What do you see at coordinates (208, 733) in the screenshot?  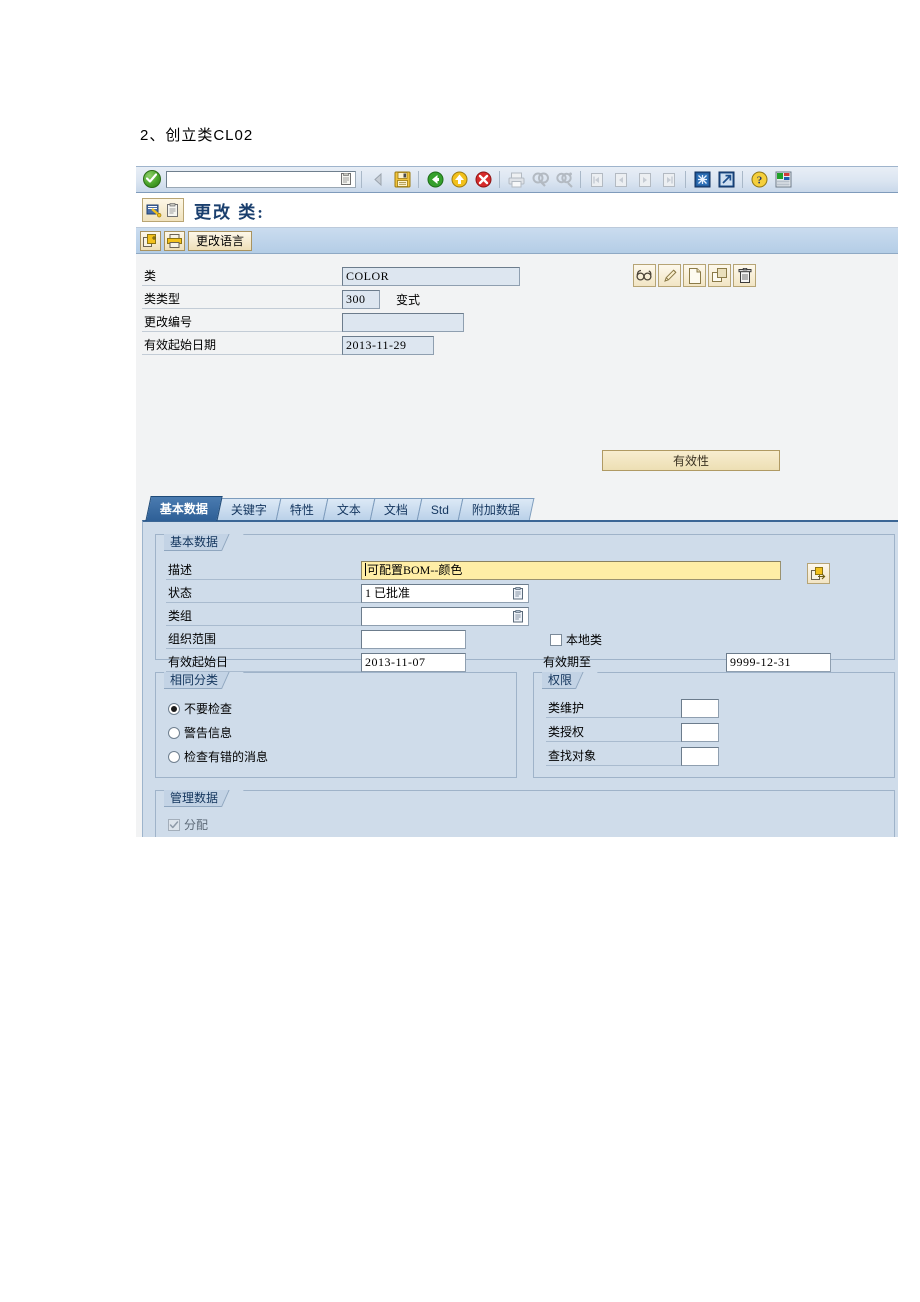 I see `radio-warning-label: 警告信息` at bounding box center [208, 733].